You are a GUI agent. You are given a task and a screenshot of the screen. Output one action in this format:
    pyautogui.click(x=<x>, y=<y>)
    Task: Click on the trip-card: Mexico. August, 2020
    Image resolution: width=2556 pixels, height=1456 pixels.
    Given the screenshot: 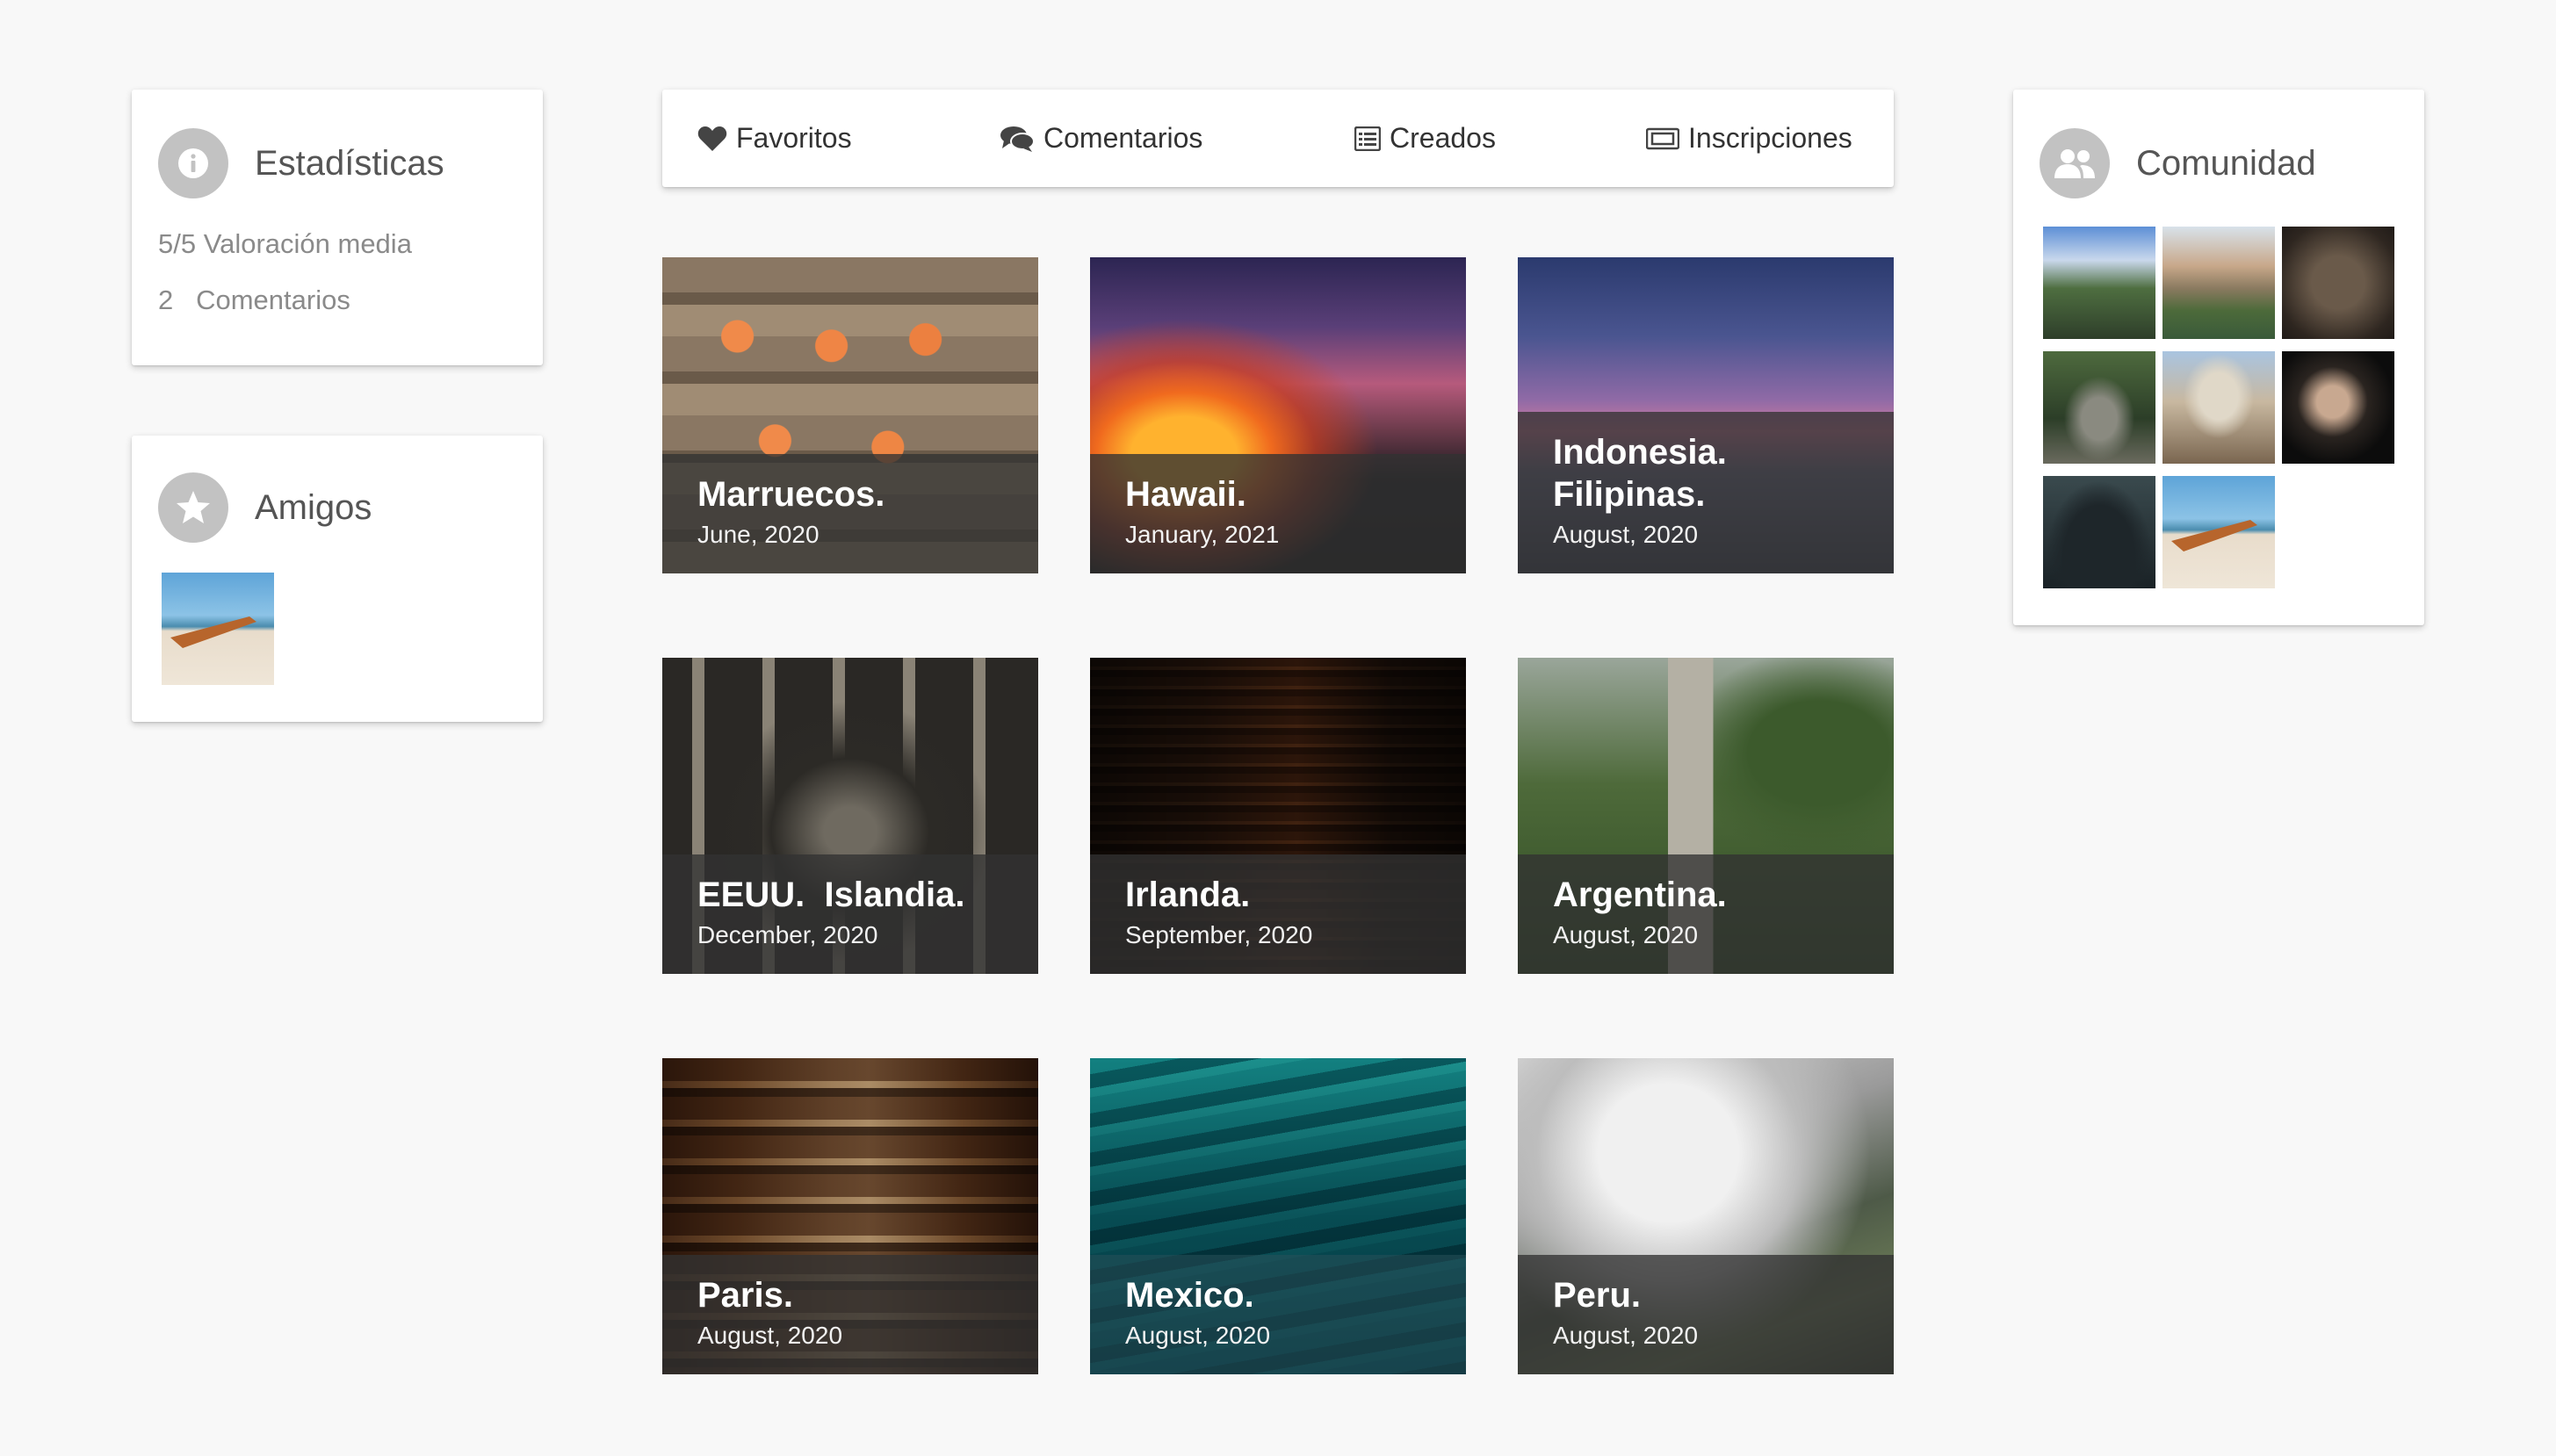 What is the action you would take?
    pyautogui.click(x=1278, y=1216)
    